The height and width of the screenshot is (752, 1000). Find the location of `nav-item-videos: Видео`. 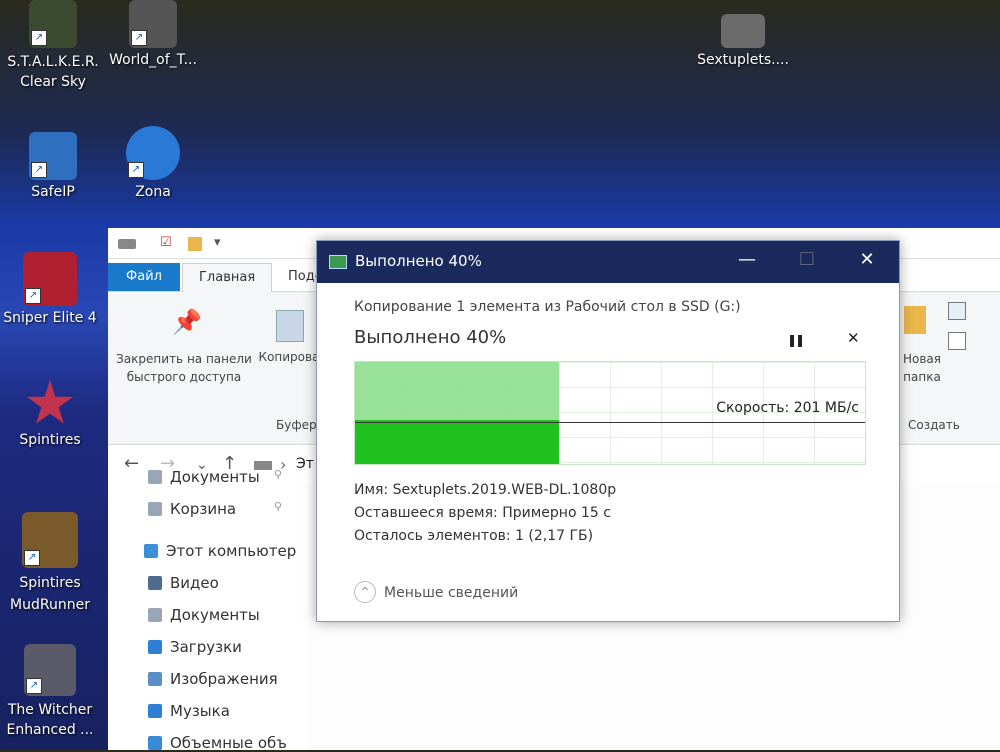

nav-item-videos: Видео is located at coordinates (183, 583).